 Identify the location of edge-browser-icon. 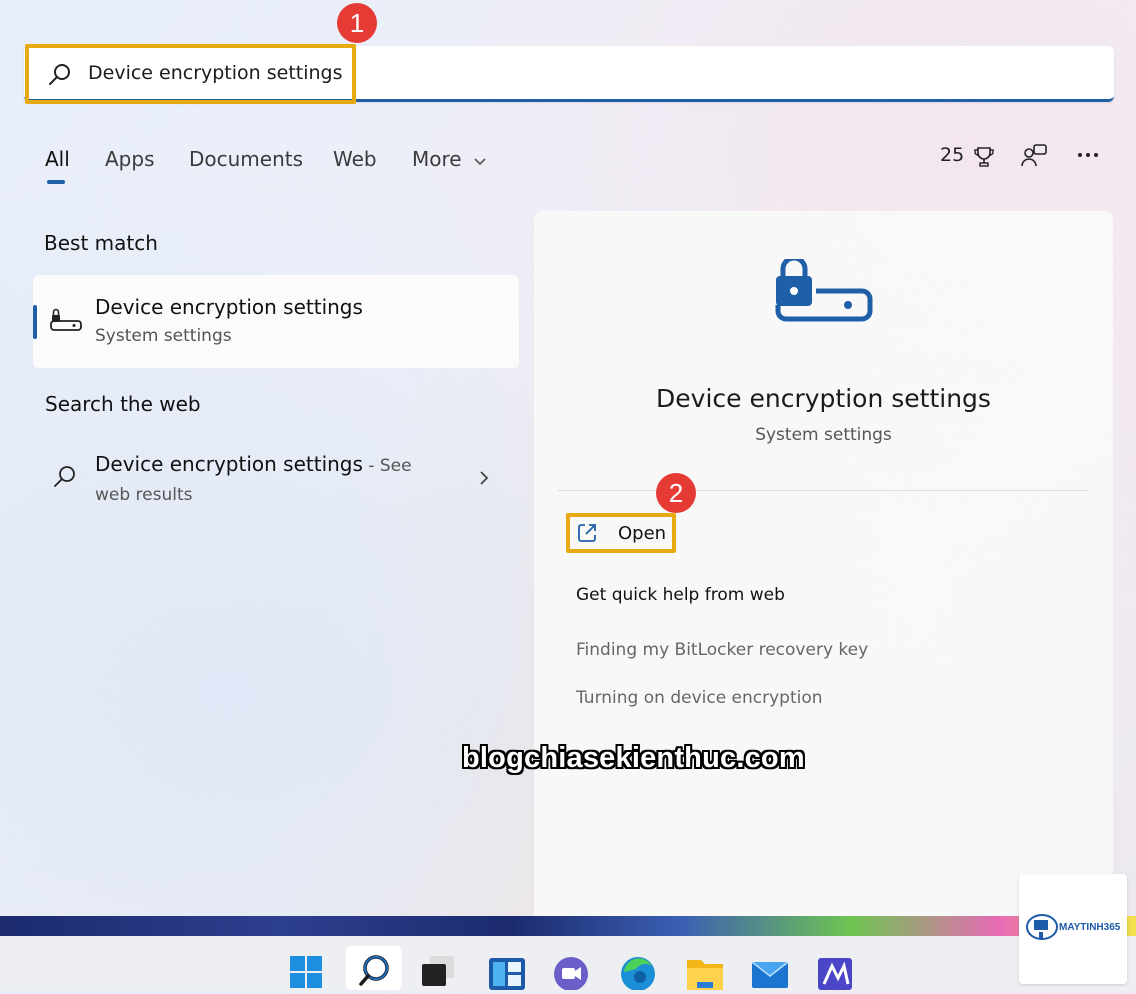
(638, 968).